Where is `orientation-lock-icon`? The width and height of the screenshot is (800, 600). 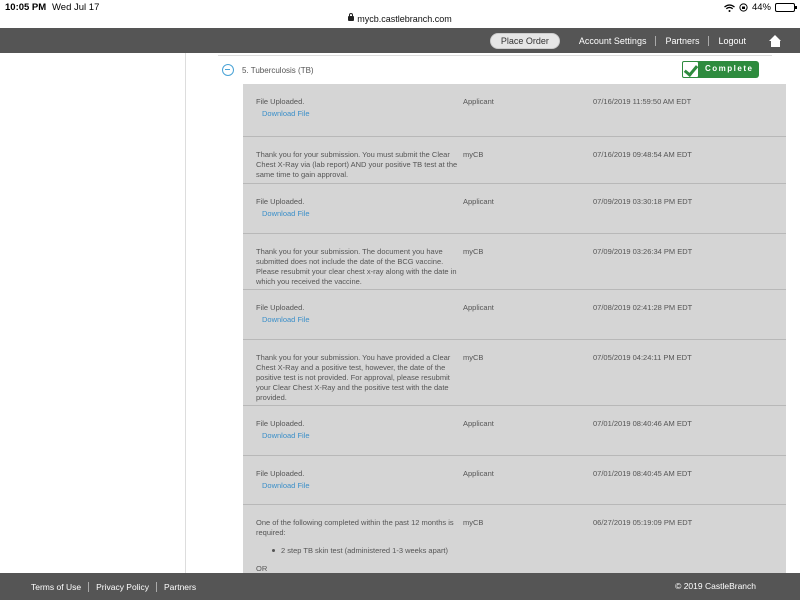
orientation-lock-icon is located at coordinates (743, 7).